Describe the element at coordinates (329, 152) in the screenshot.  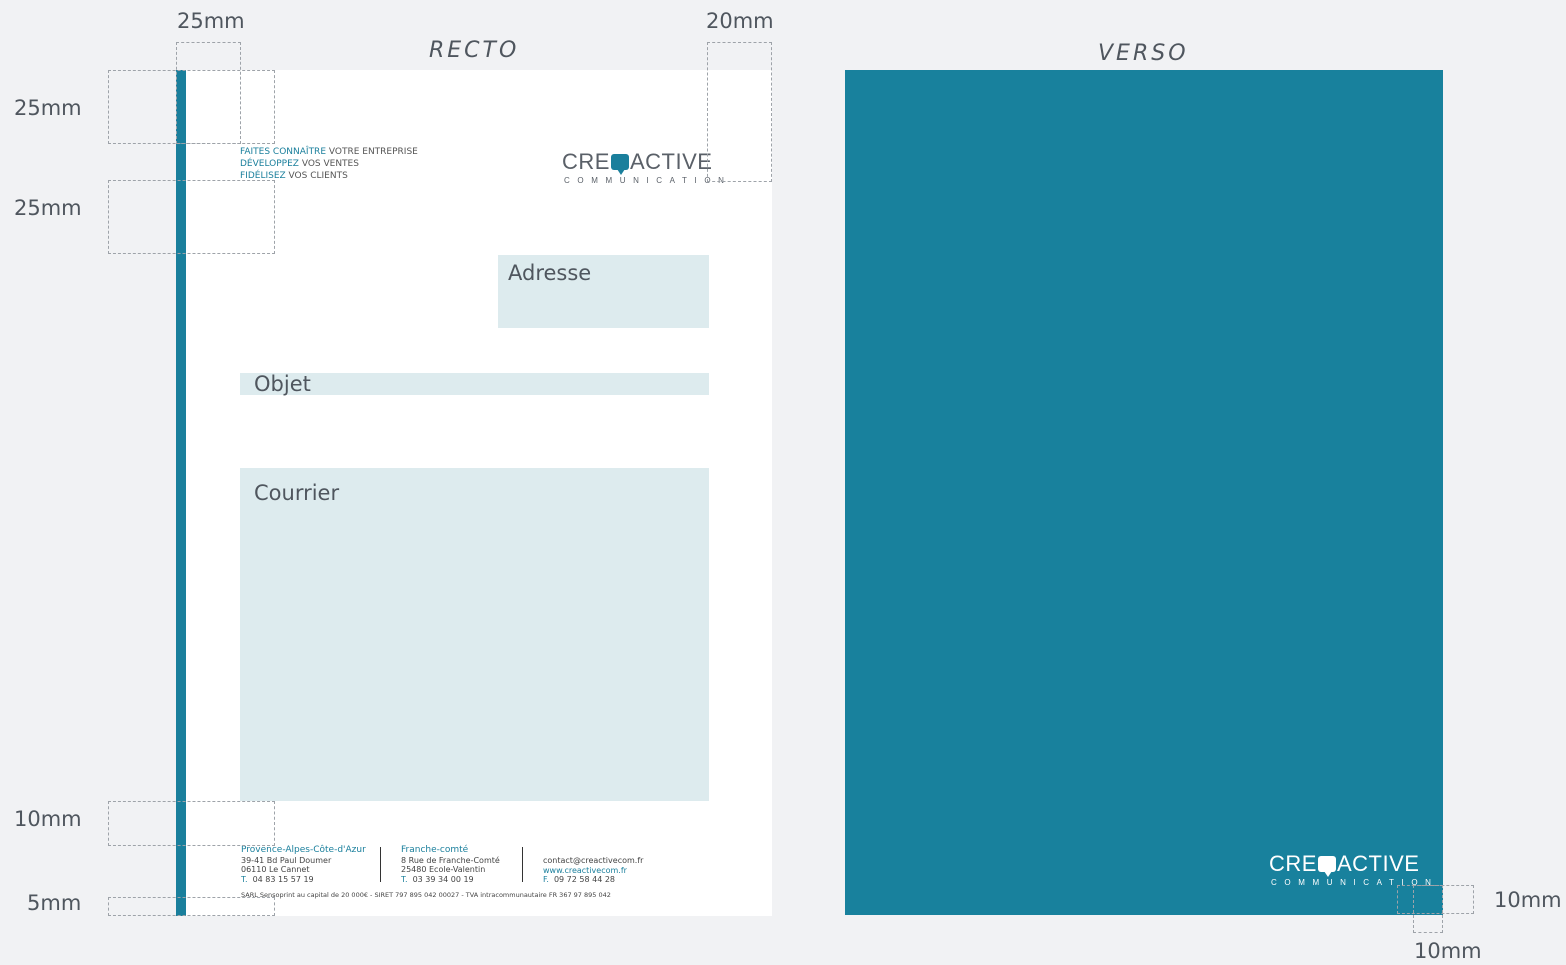
I see `tagline-line-1: FAITES CONNAÎTRE VOTRE ENTREPRISE` at that location.